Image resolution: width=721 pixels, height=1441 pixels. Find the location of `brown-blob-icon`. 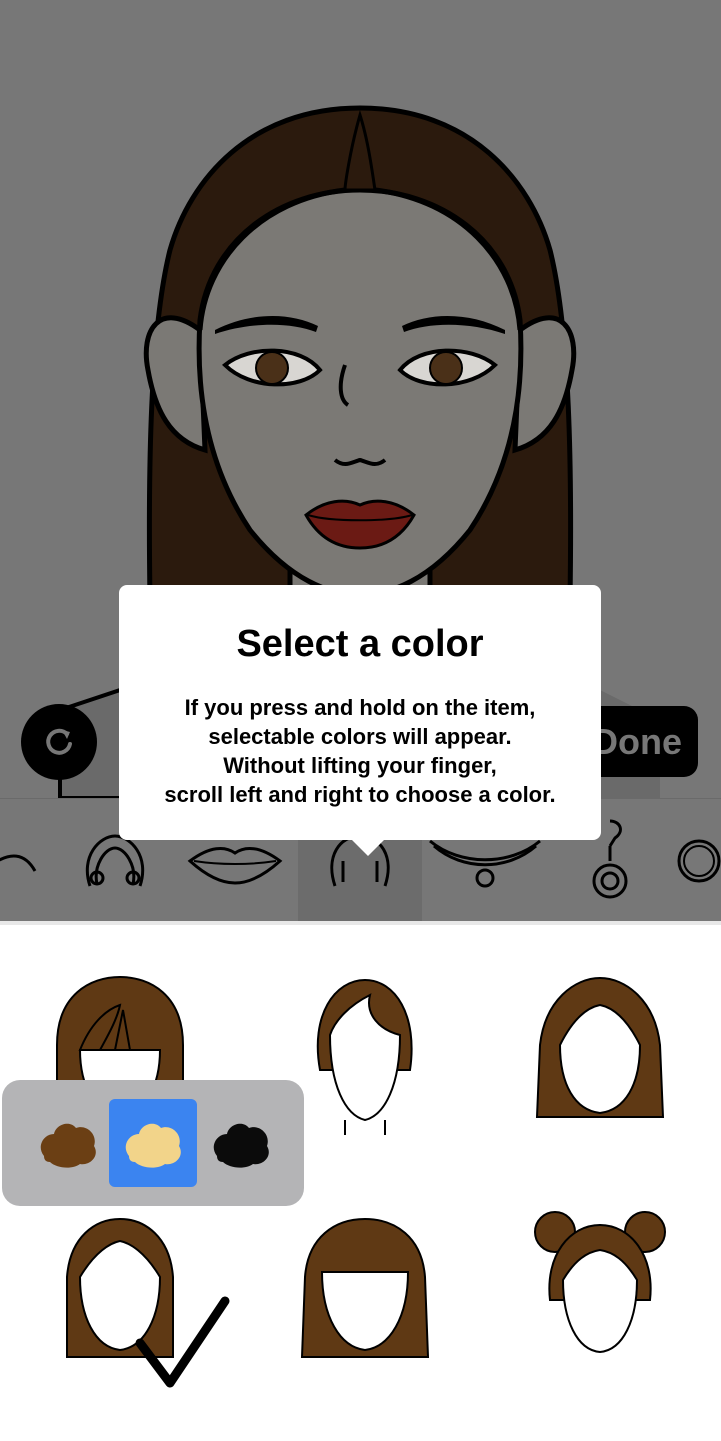

brown-blob-icon is located at coordinates (68, 1145).